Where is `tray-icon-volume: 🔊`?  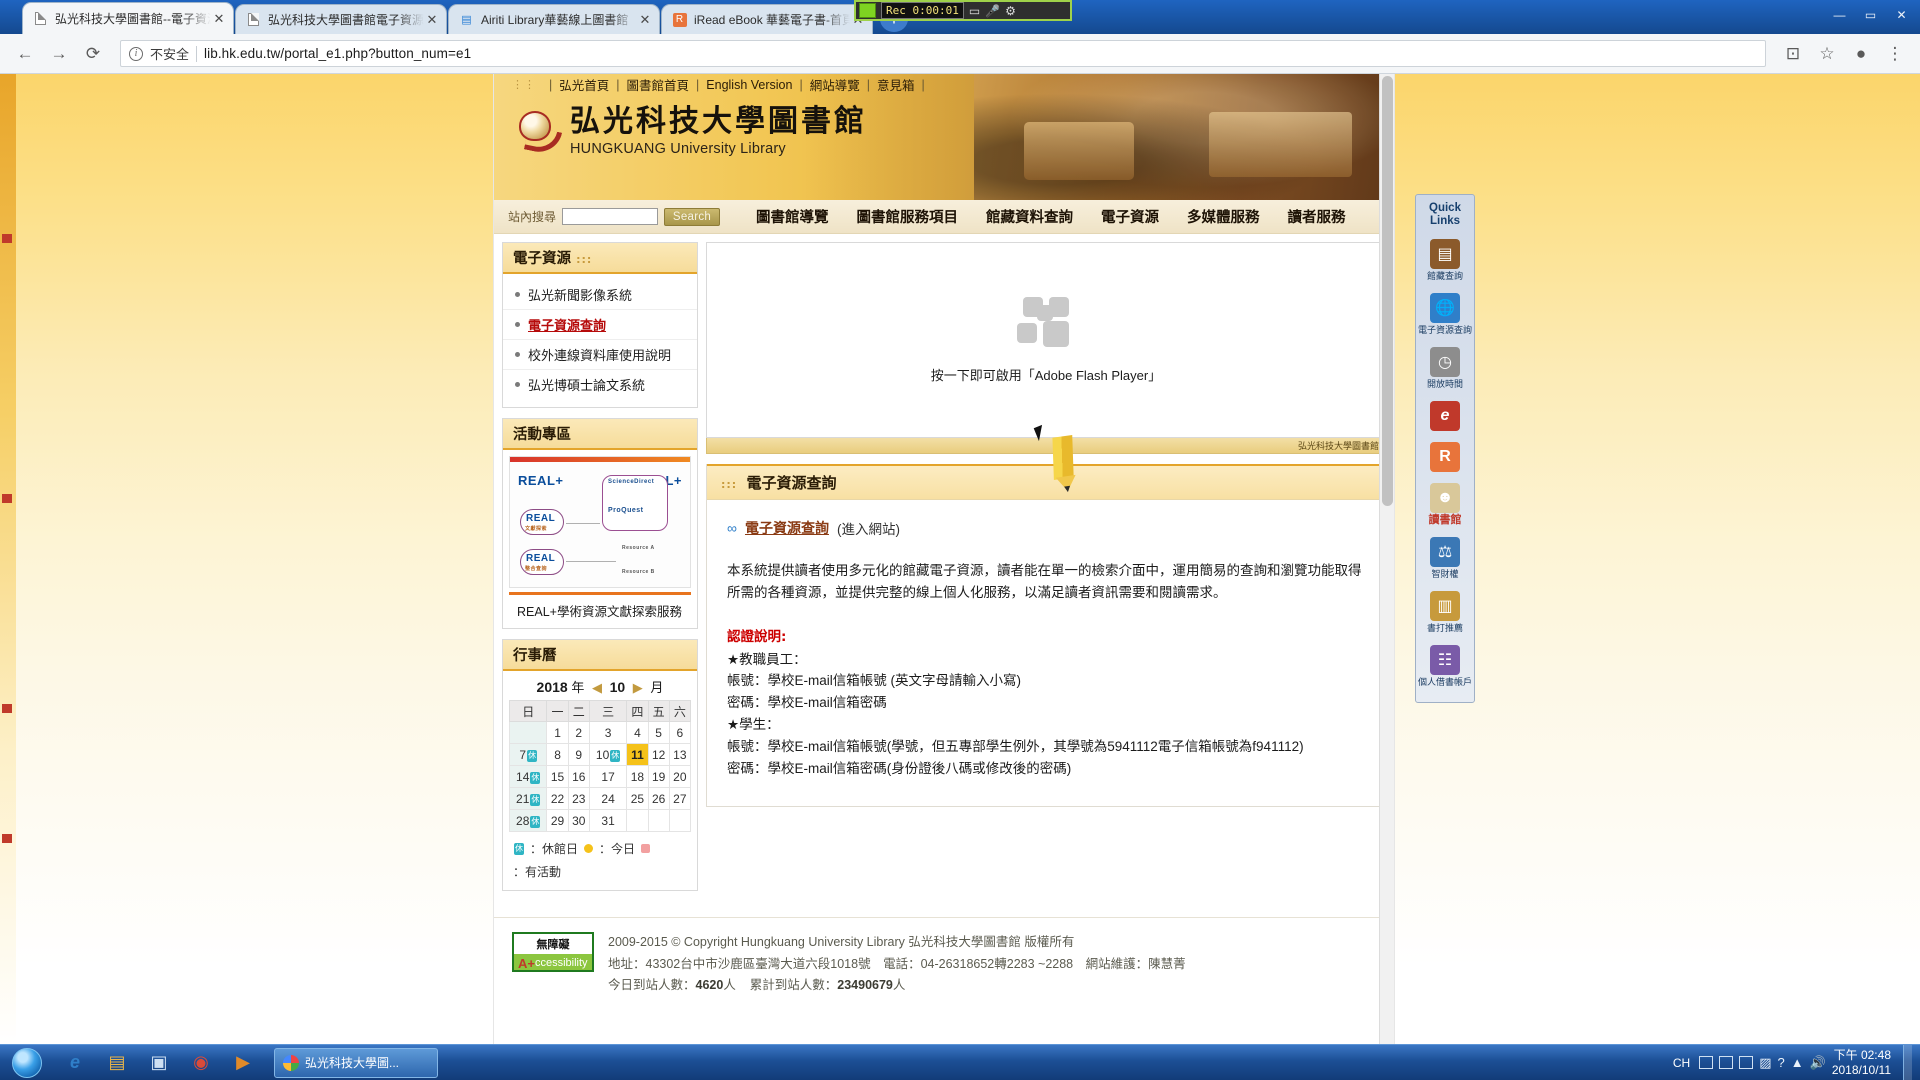 tray-icon-volume: 🔊 is located at coordinates (1818, 1063).